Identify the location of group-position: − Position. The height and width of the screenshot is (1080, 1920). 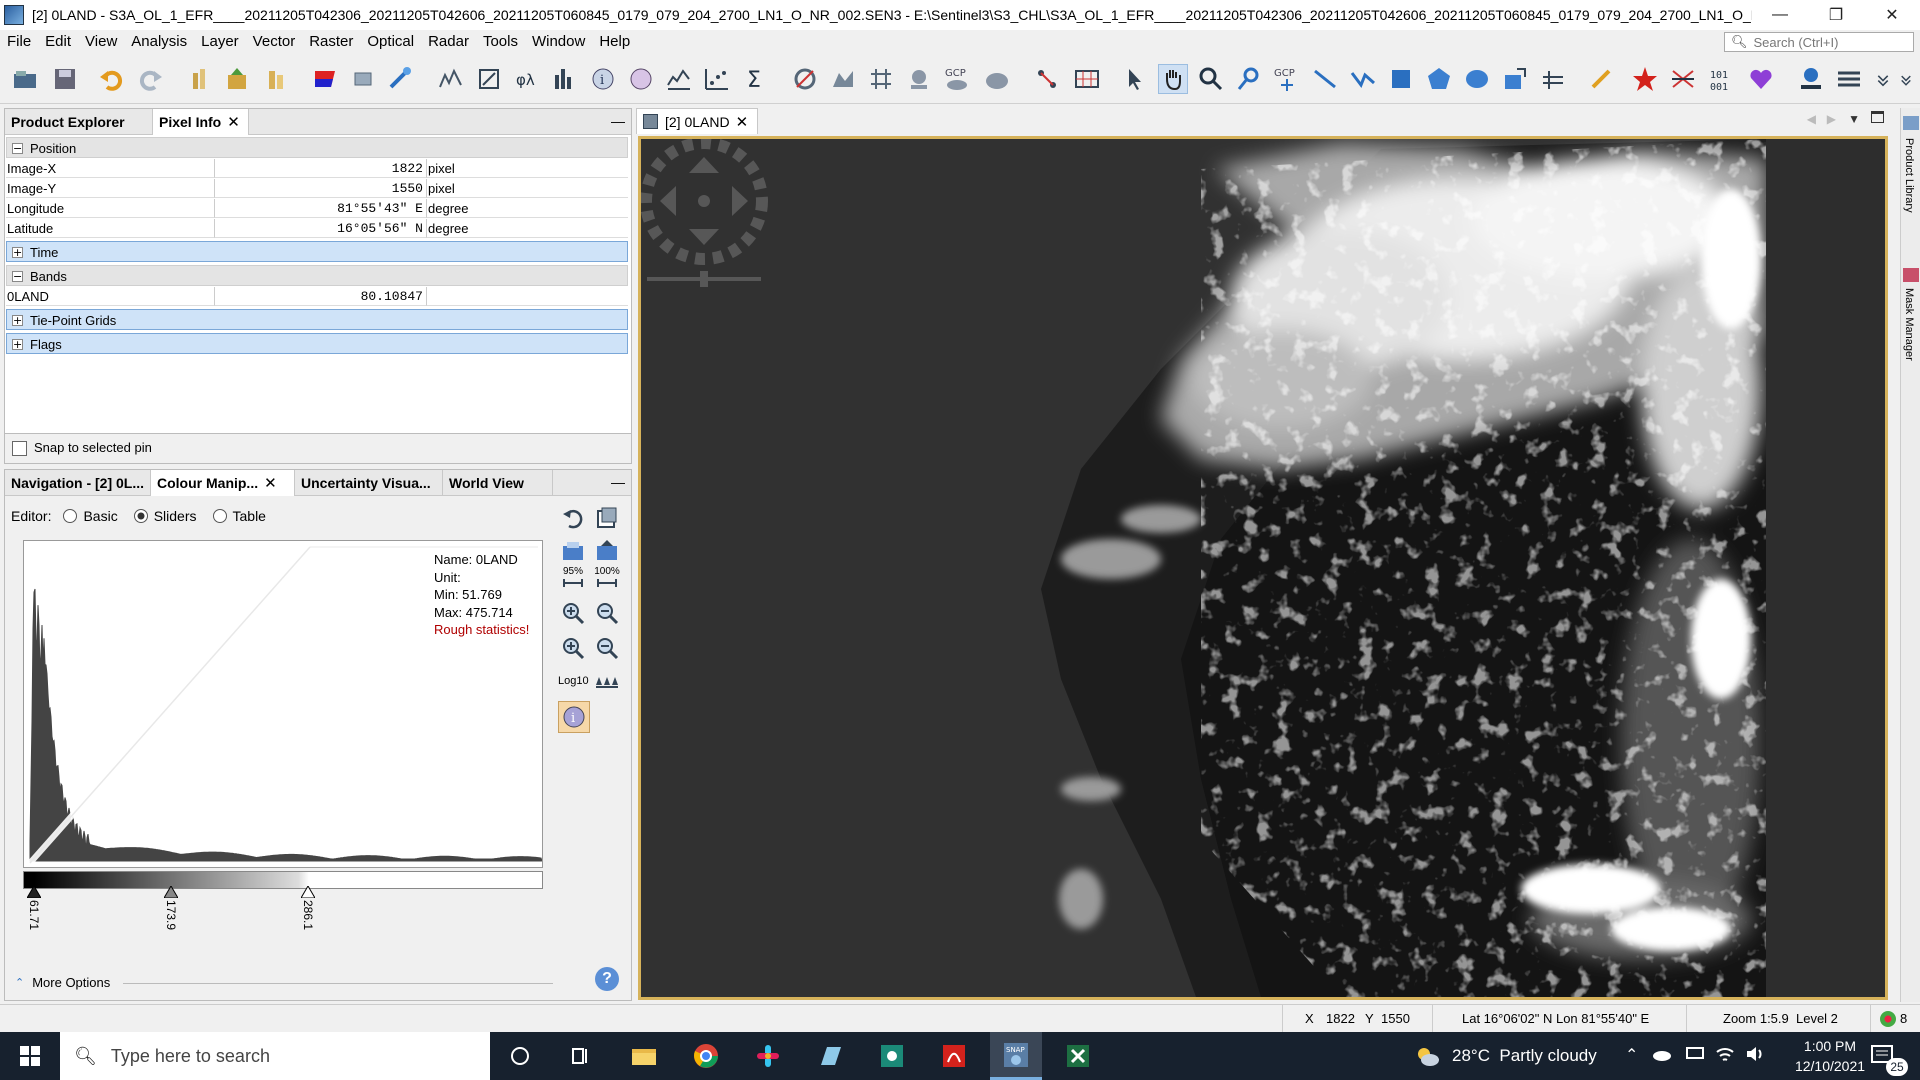
(317, 147).